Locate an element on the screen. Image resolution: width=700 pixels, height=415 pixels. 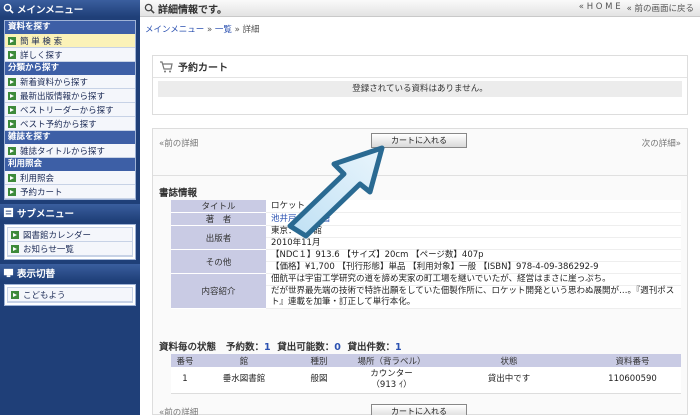
cart-icon is located at coordinates (166, 66).